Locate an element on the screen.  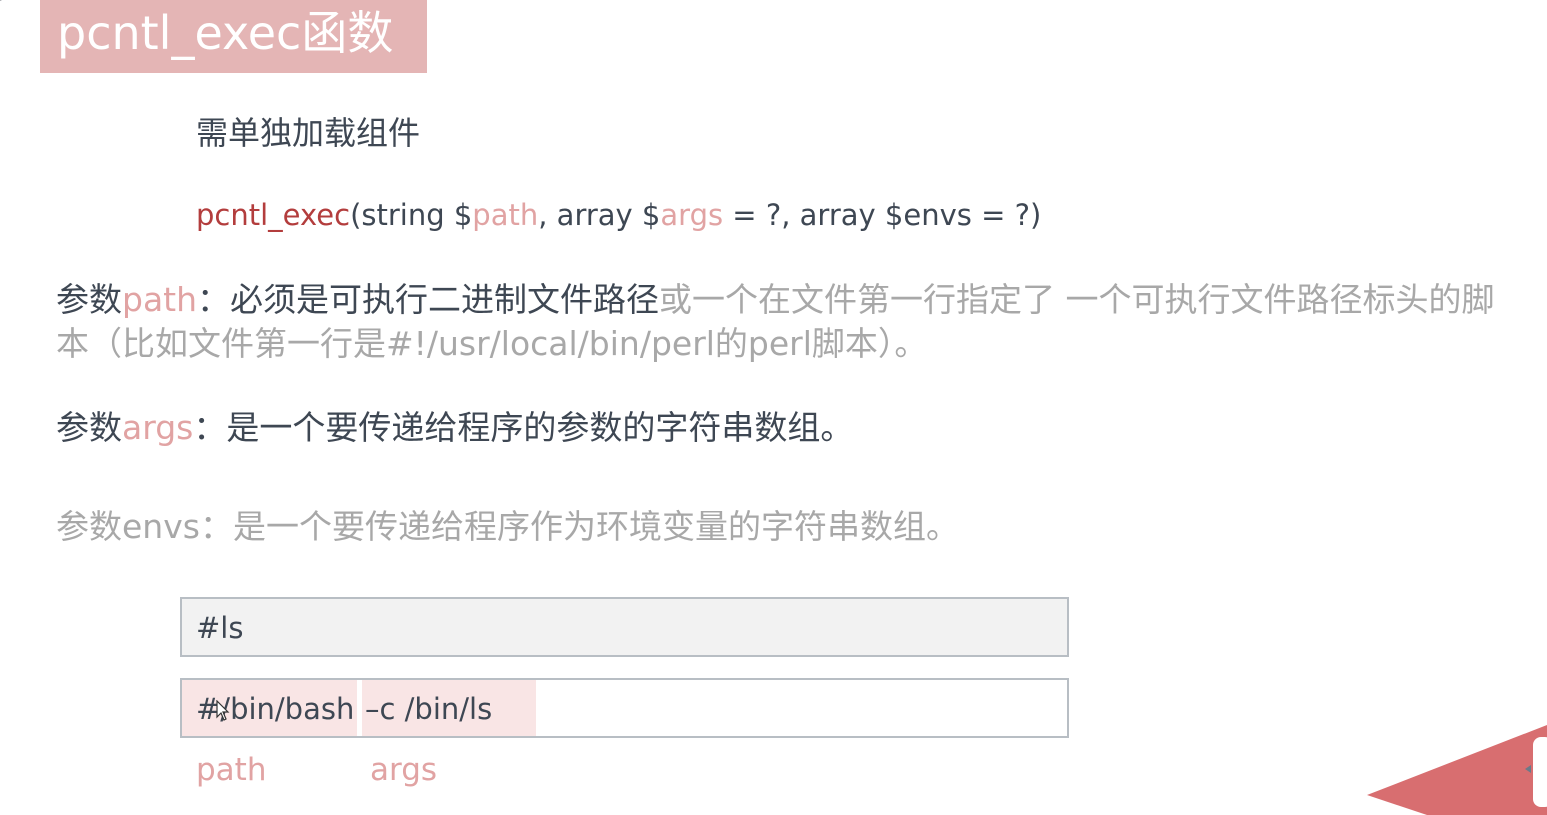
param-path-prefix: 参数 is located at coordinates (89, 299).